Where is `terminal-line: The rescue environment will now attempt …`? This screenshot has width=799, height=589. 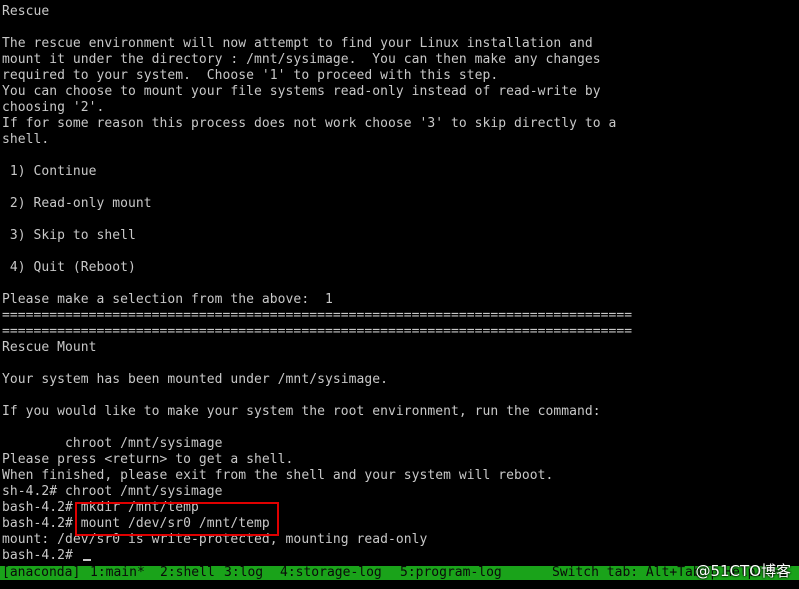
terminal-line: The rescue environment will now attempt … is located at coordinates (297, 43).